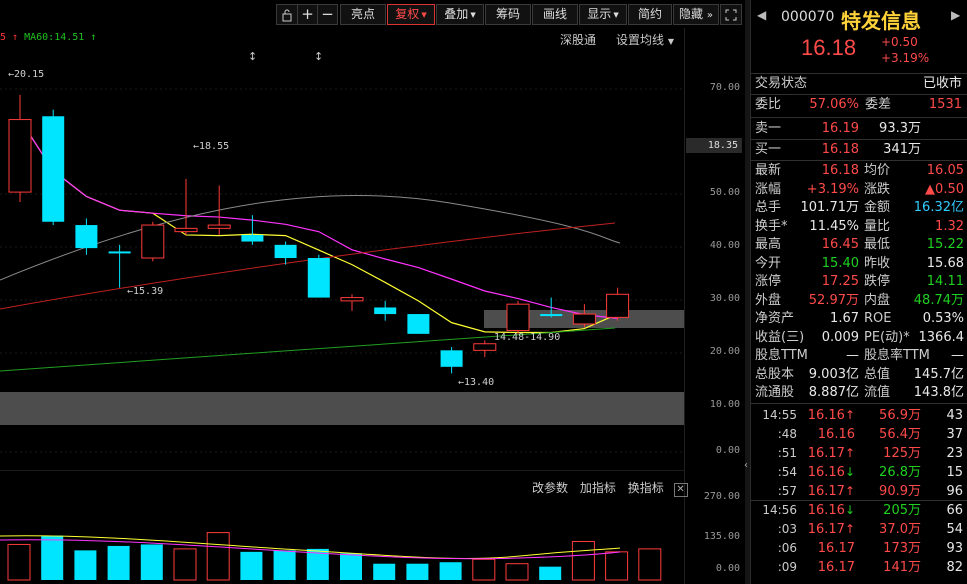 The image size is (967, 584). What do you see at coordinates (731, 14) in the screenshot?
I see `expand-icon` at bounding box center [731, 14].